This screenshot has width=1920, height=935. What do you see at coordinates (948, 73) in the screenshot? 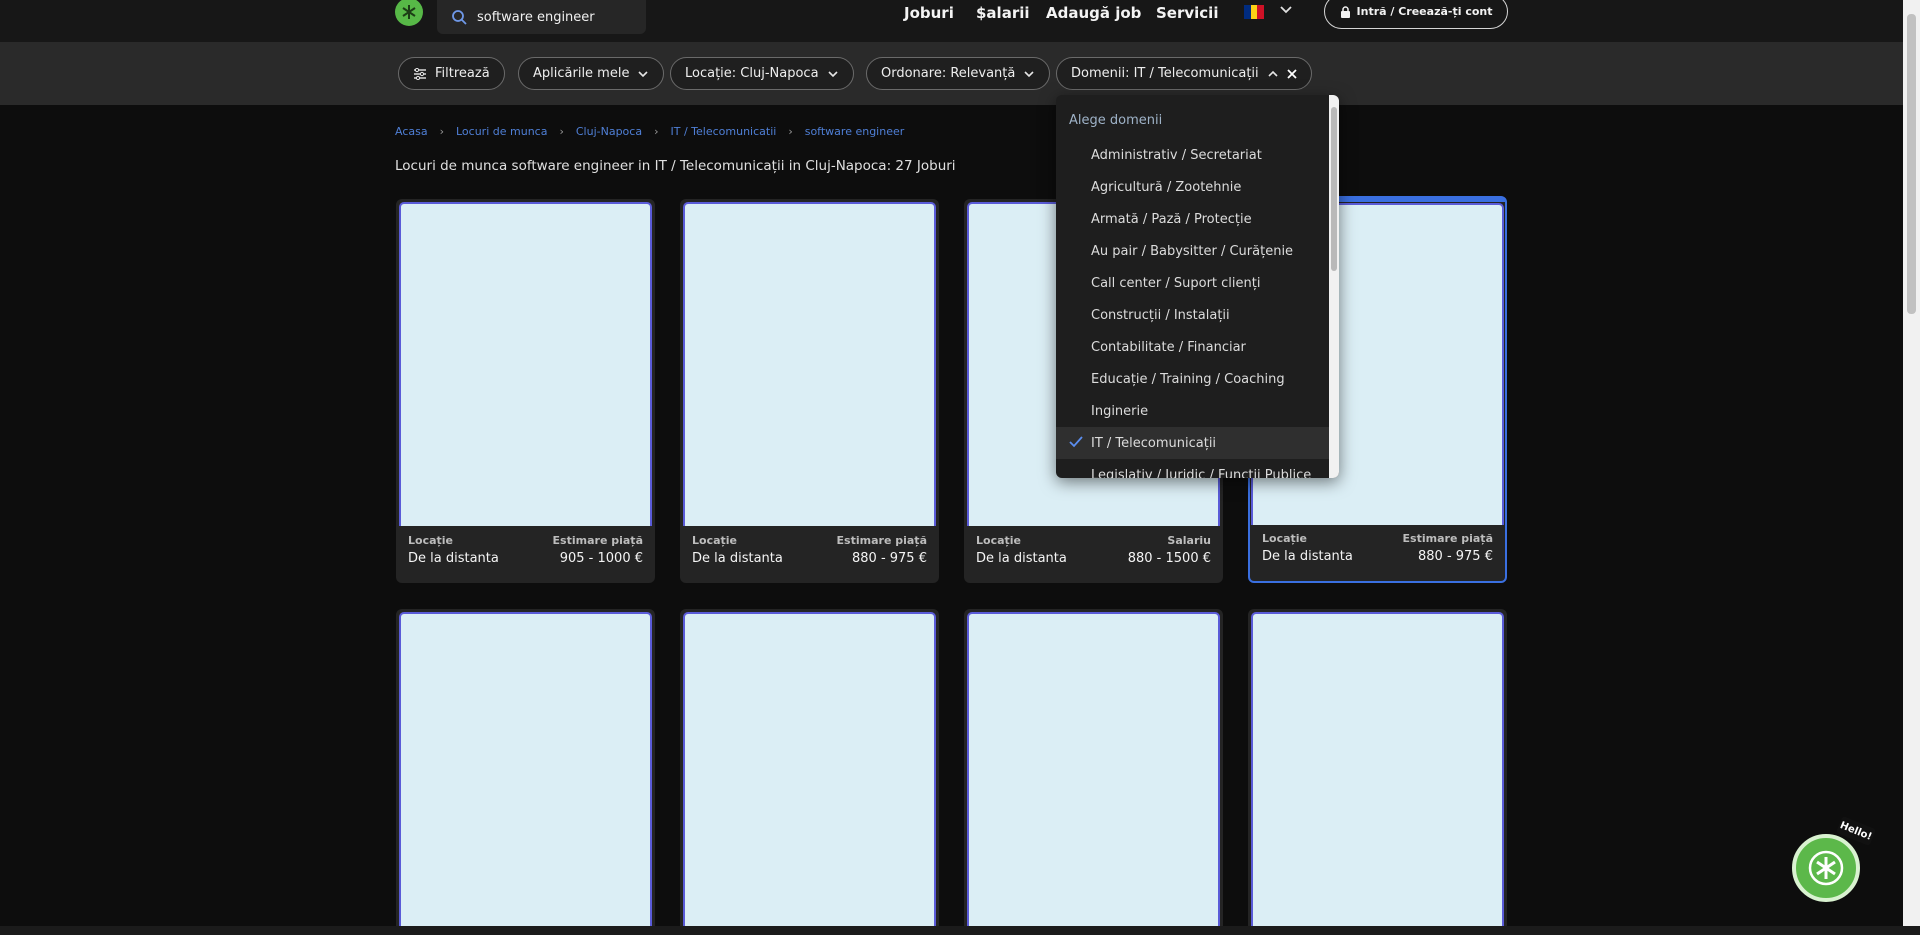
I see `order-label: Ordonare: Relevanță` at bounding box center [948, 73].